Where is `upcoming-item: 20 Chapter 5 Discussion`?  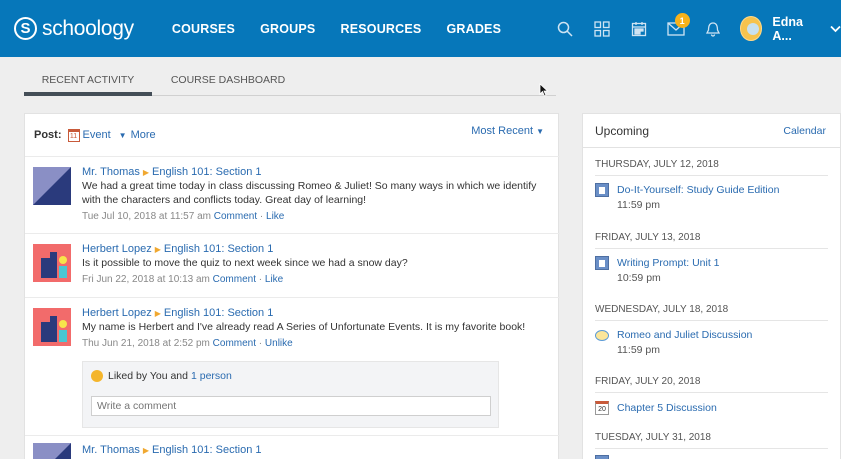 upcoming-item: 20 Chapter 5 Discussion is located at coordinates (656, 408).